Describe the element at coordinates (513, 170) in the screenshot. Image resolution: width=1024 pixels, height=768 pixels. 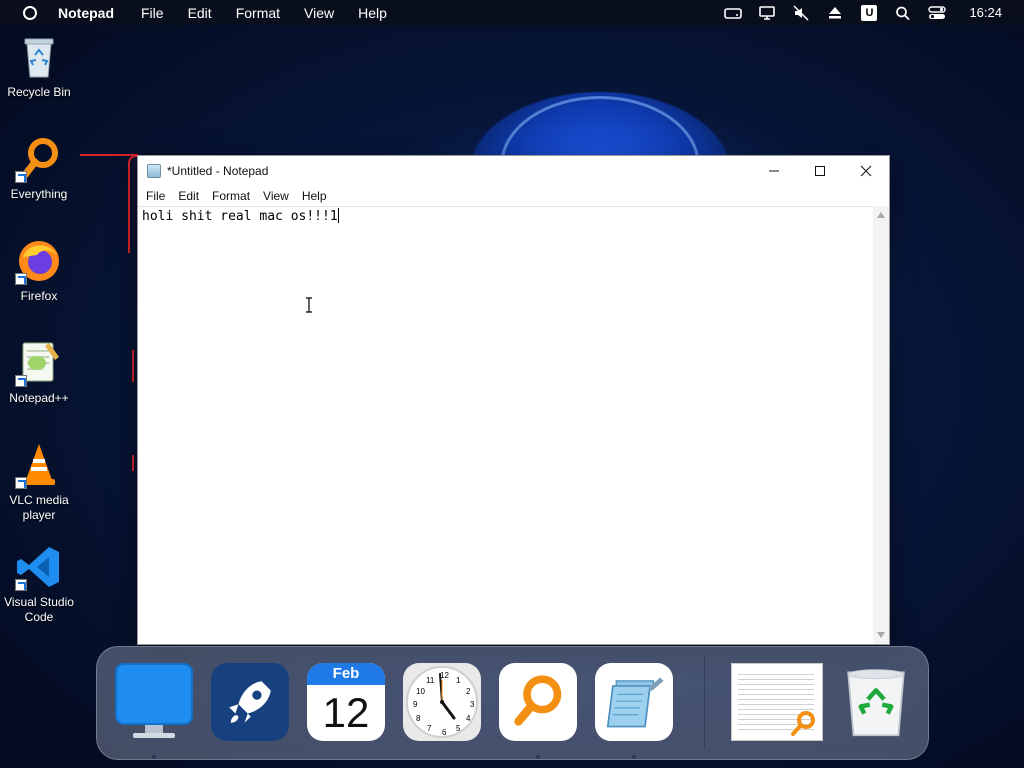
I see `window-titlebar: *Untitled - Notepad` at that location.